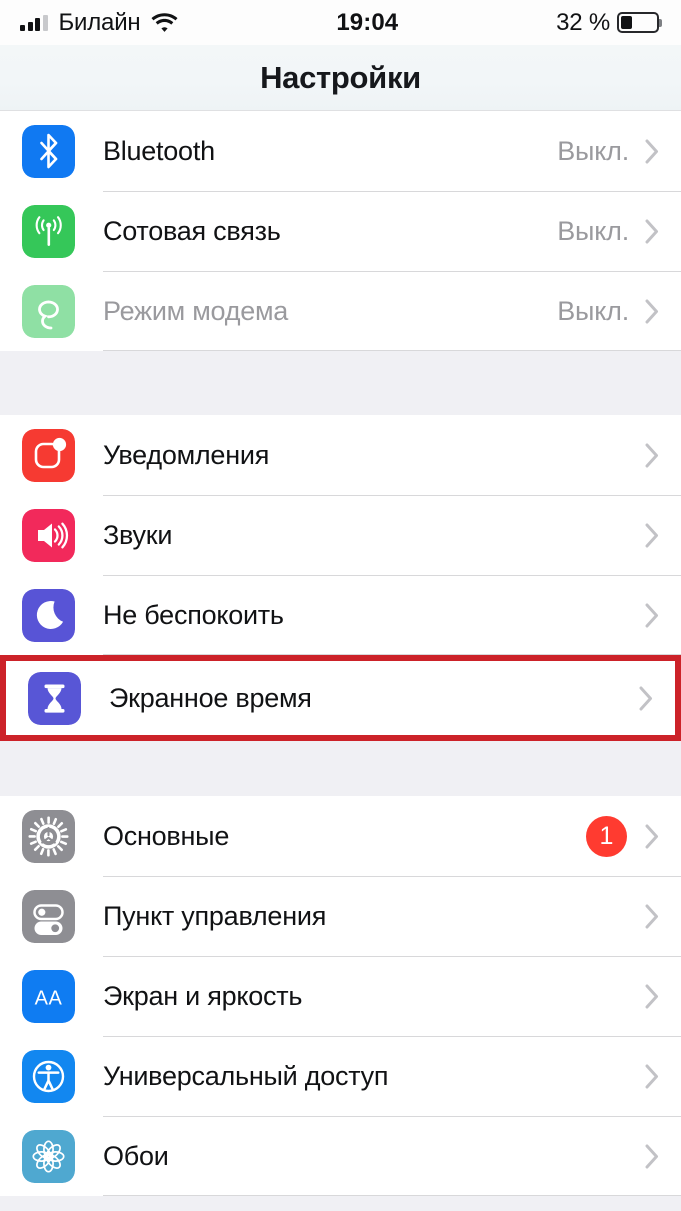 This screenshot has width=681, height=1211. I want to click on carrier-label: Билайн, so click(99, 22).